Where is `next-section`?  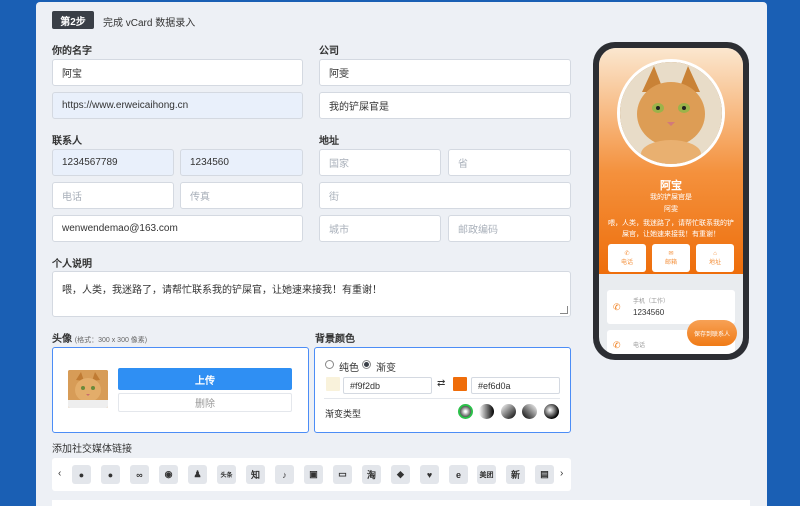
next-section is located at coordinates (401, 503).